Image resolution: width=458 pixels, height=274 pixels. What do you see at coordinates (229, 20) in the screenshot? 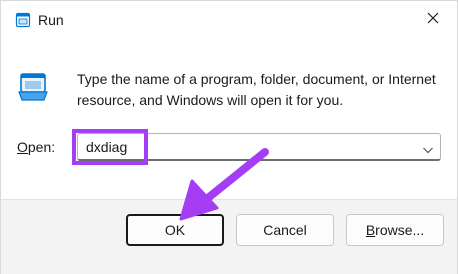
I see `title-bar: Run` at bounding box center [229, 20].